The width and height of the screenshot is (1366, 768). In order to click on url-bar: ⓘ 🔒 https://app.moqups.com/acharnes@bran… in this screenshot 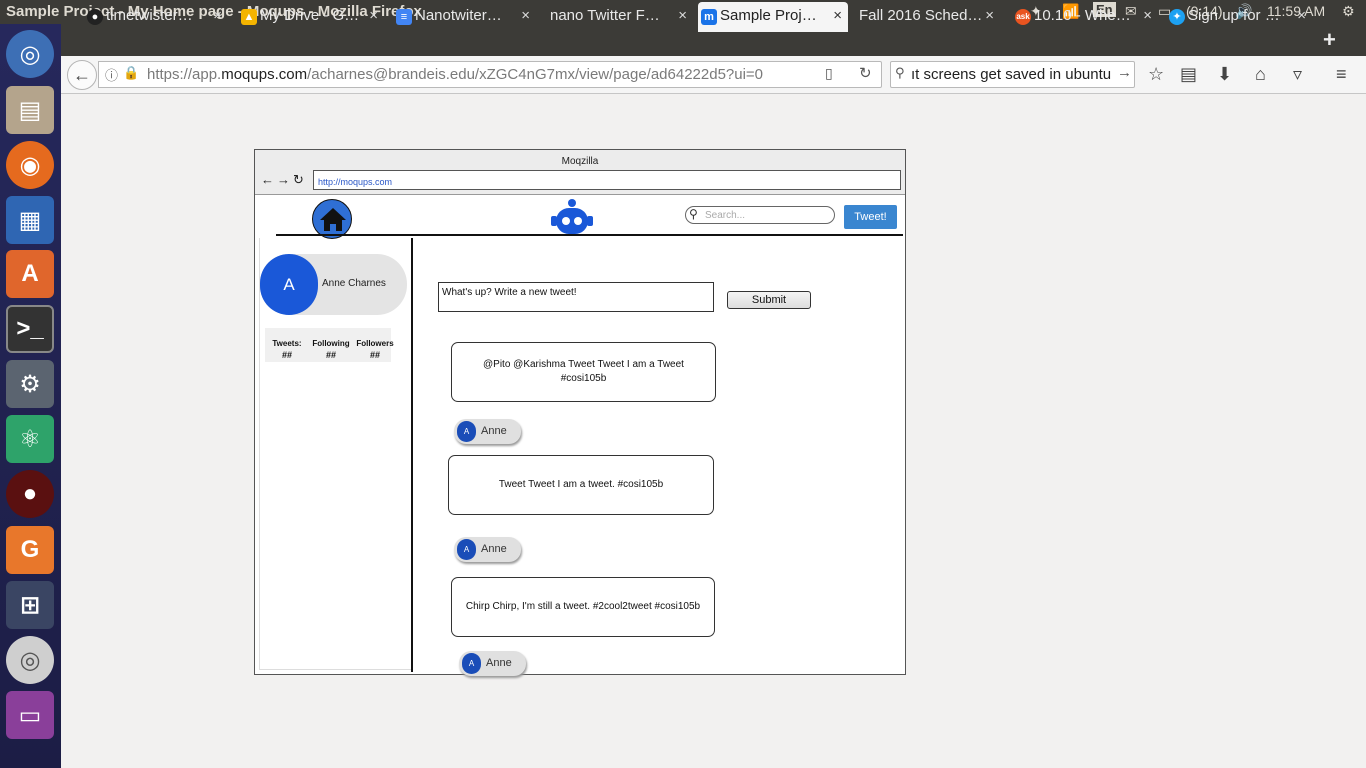, I will do `click(490, 74)`.